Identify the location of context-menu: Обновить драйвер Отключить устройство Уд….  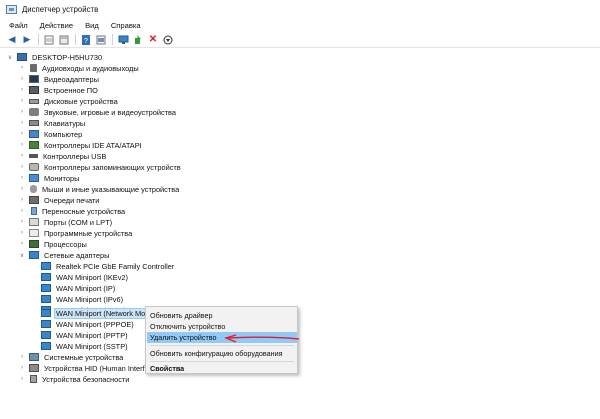
(221, 340).